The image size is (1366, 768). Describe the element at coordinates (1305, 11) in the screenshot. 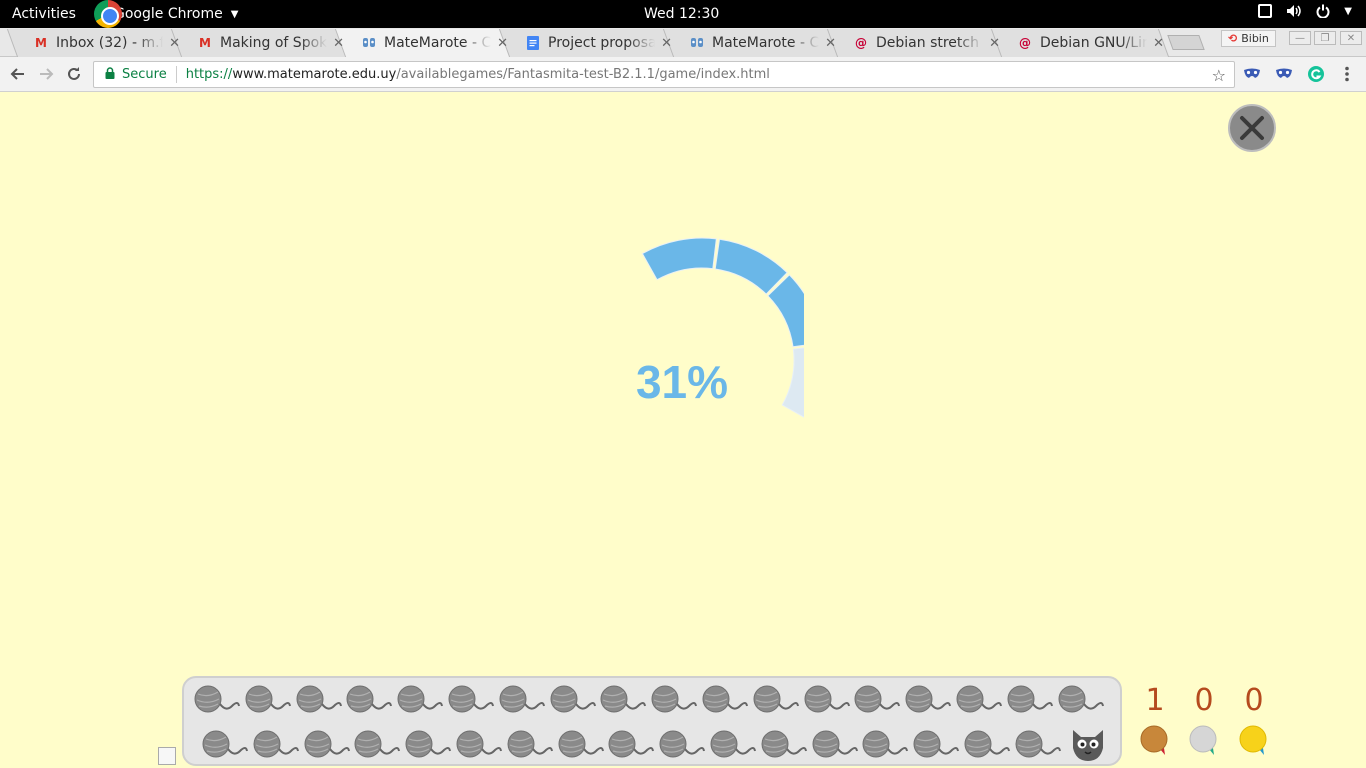

I see `system-tray: ▼` at that location.